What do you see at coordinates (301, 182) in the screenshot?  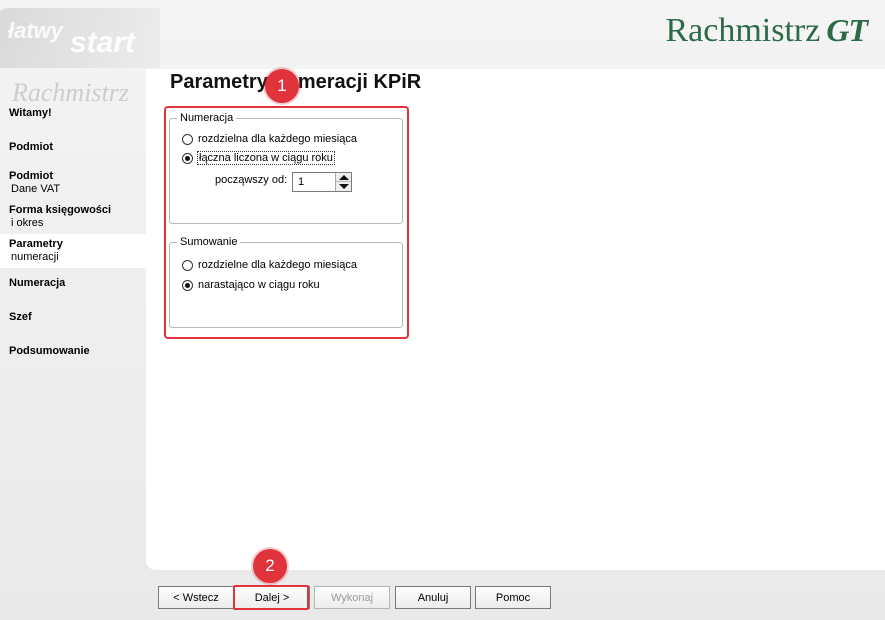 I see `start-from-value: 1` at bounding box center [301, 182].